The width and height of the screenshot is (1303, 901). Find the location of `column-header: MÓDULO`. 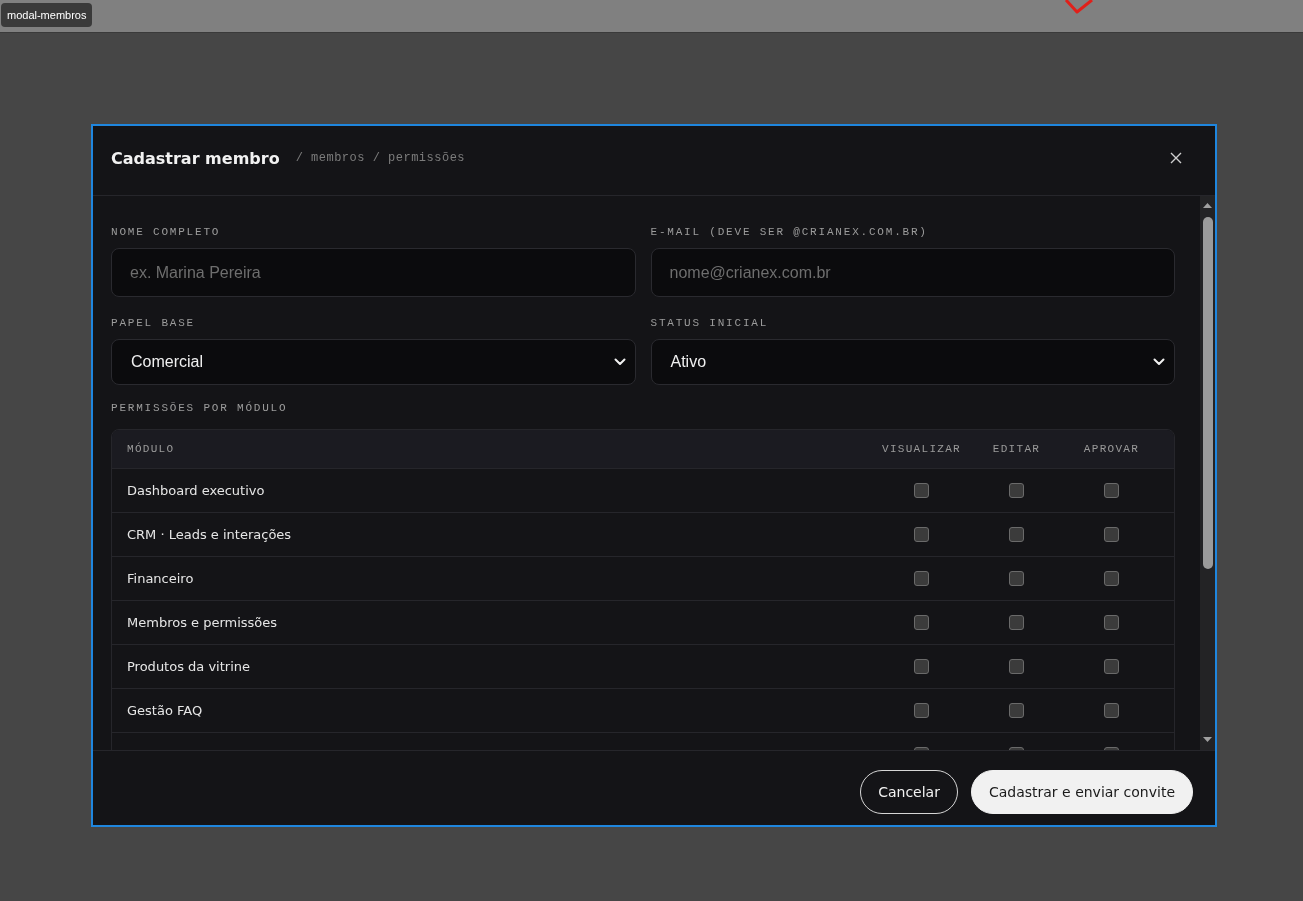

column-header: MÓDULO is located at coordinates (151, 449).